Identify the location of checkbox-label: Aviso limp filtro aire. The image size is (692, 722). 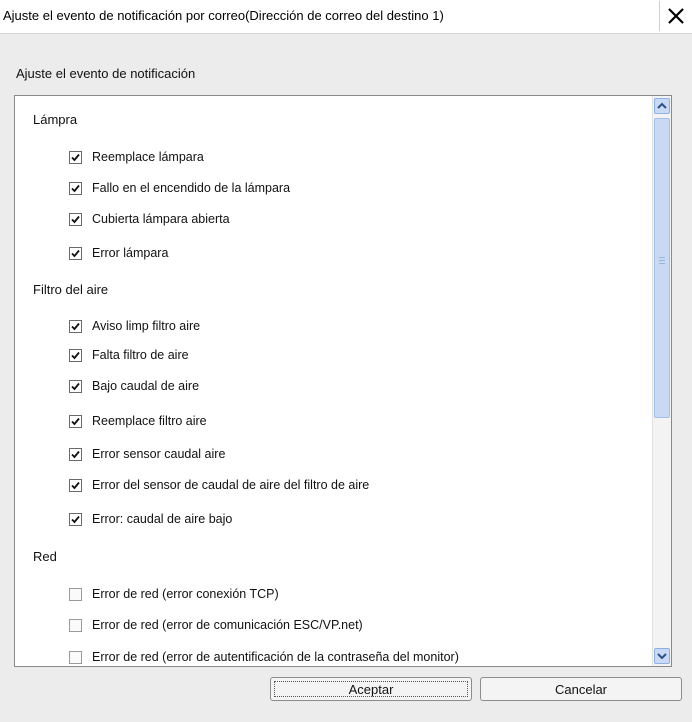
(146, 326).